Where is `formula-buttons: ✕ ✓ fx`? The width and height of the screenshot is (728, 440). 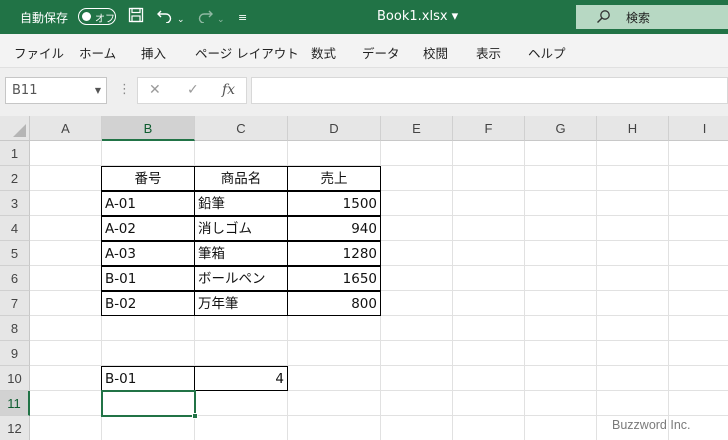
formula-buttons: ✕ ✓ fx is located at coordinates (192, 90).